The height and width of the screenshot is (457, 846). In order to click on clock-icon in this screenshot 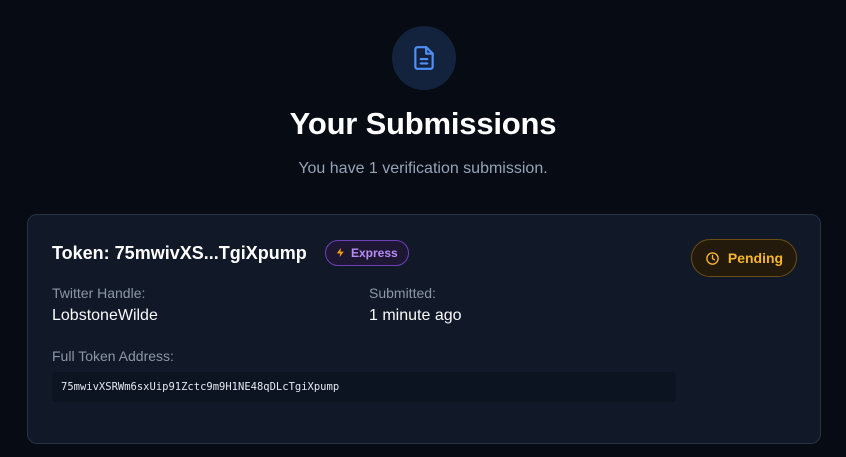, I will do `click(712, 258)`.